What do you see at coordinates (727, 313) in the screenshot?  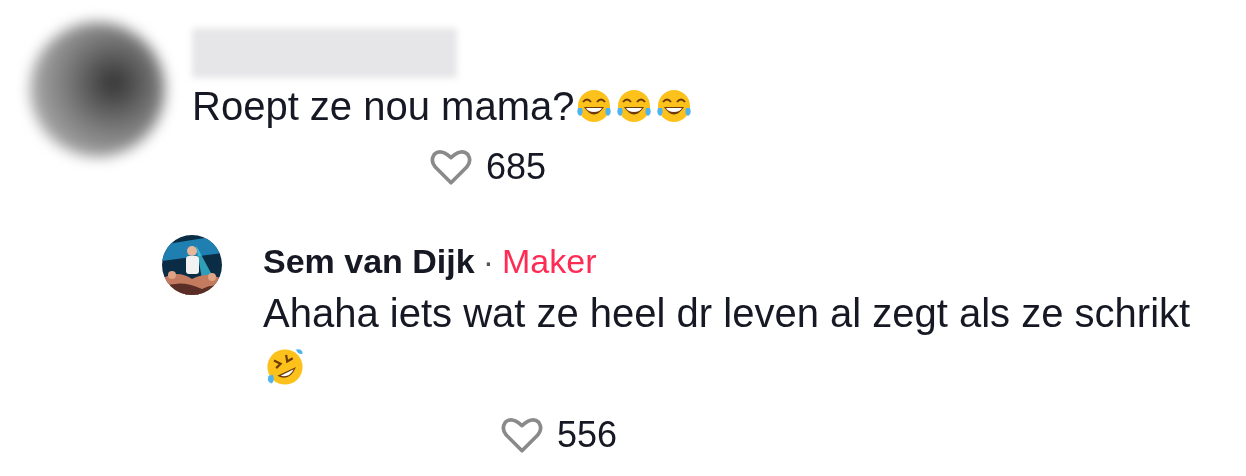 I see `comment-text: Ahaha iets wat ze heel dr leven al zegt als ze schrikt` at bounding box center [727, 313].